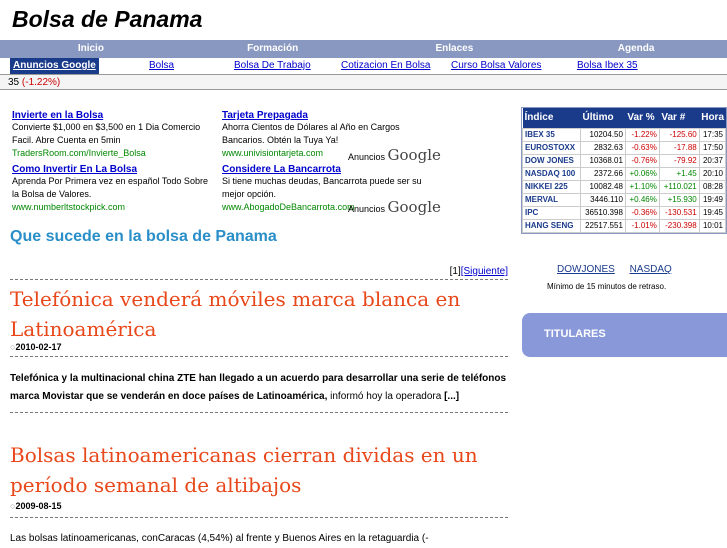  What do you see at coordinates (551, 160) in the screenshot?
I see `index-name: DOW JONES` at bounding box center [551, 160].